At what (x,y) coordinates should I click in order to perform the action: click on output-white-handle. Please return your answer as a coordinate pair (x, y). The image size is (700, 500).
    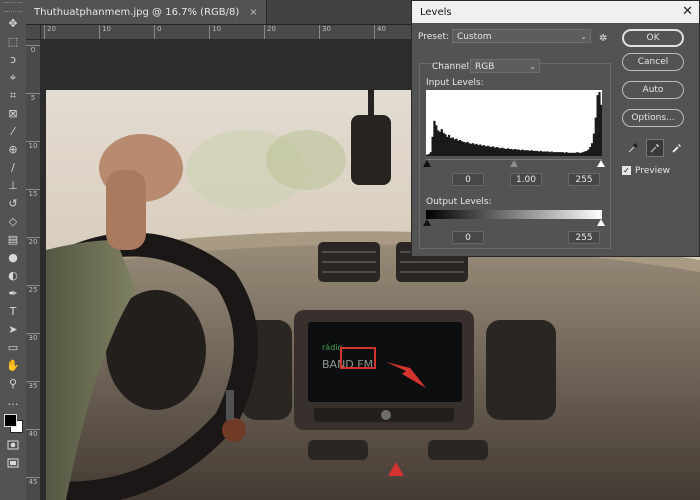
    Looking at the image, I should click on (601, 222).